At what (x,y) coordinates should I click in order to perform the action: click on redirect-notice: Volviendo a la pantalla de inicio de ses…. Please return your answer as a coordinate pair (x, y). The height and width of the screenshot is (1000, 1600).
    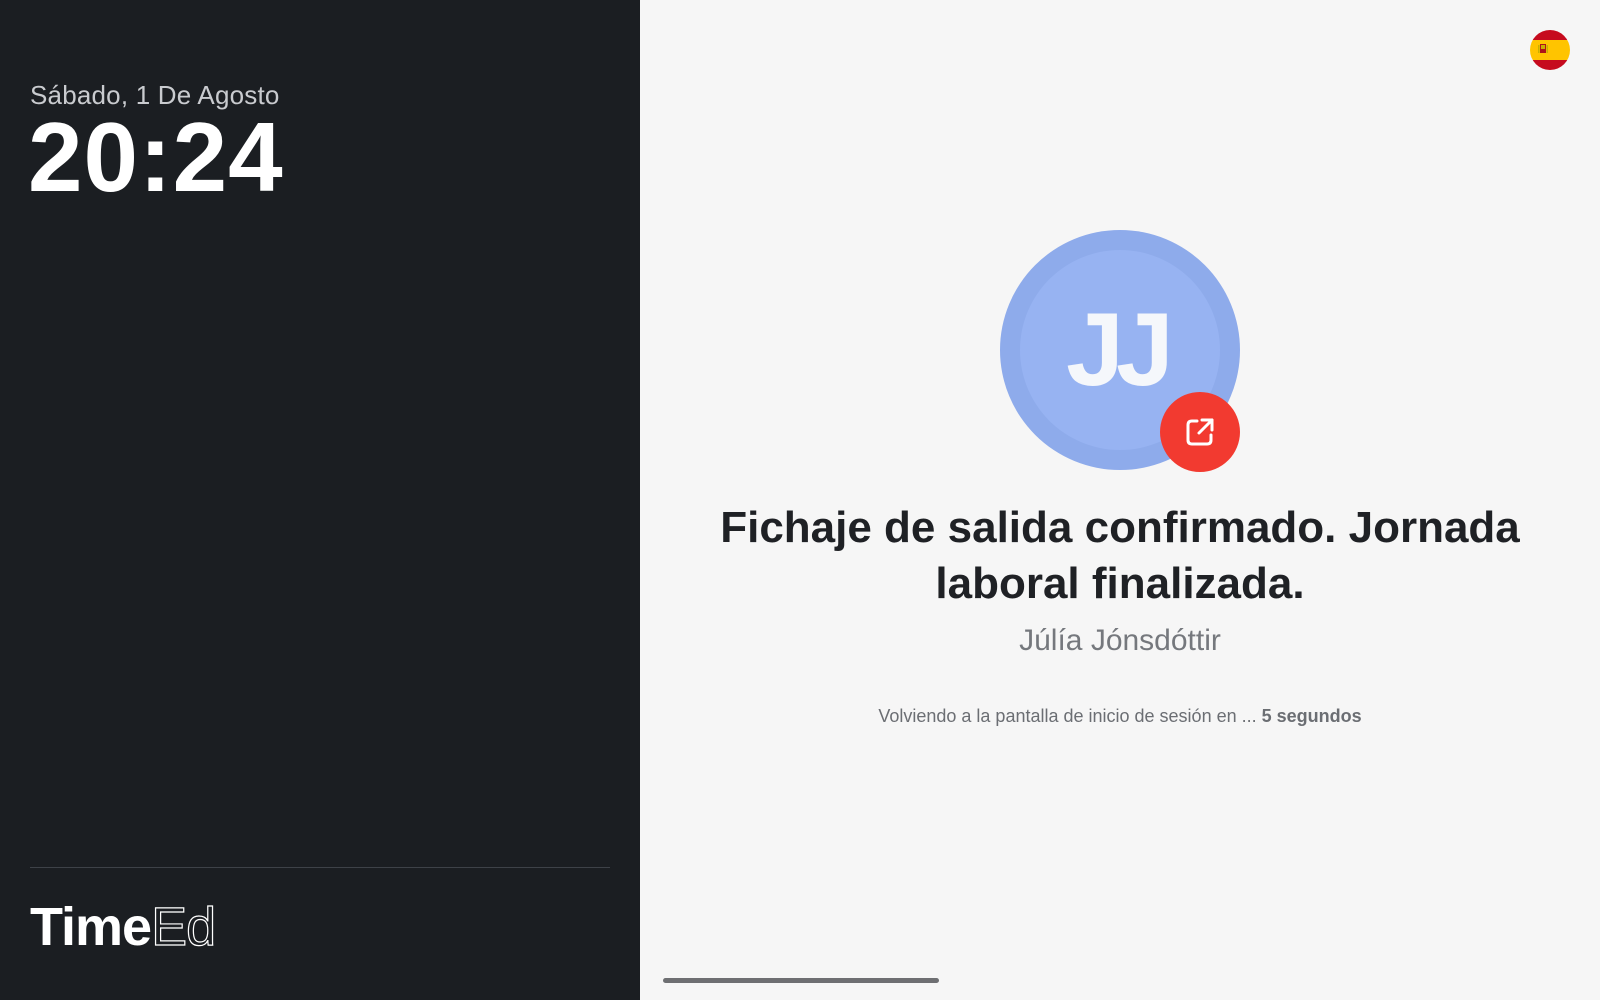
    Looking at the image, I should click on (1120, 716).